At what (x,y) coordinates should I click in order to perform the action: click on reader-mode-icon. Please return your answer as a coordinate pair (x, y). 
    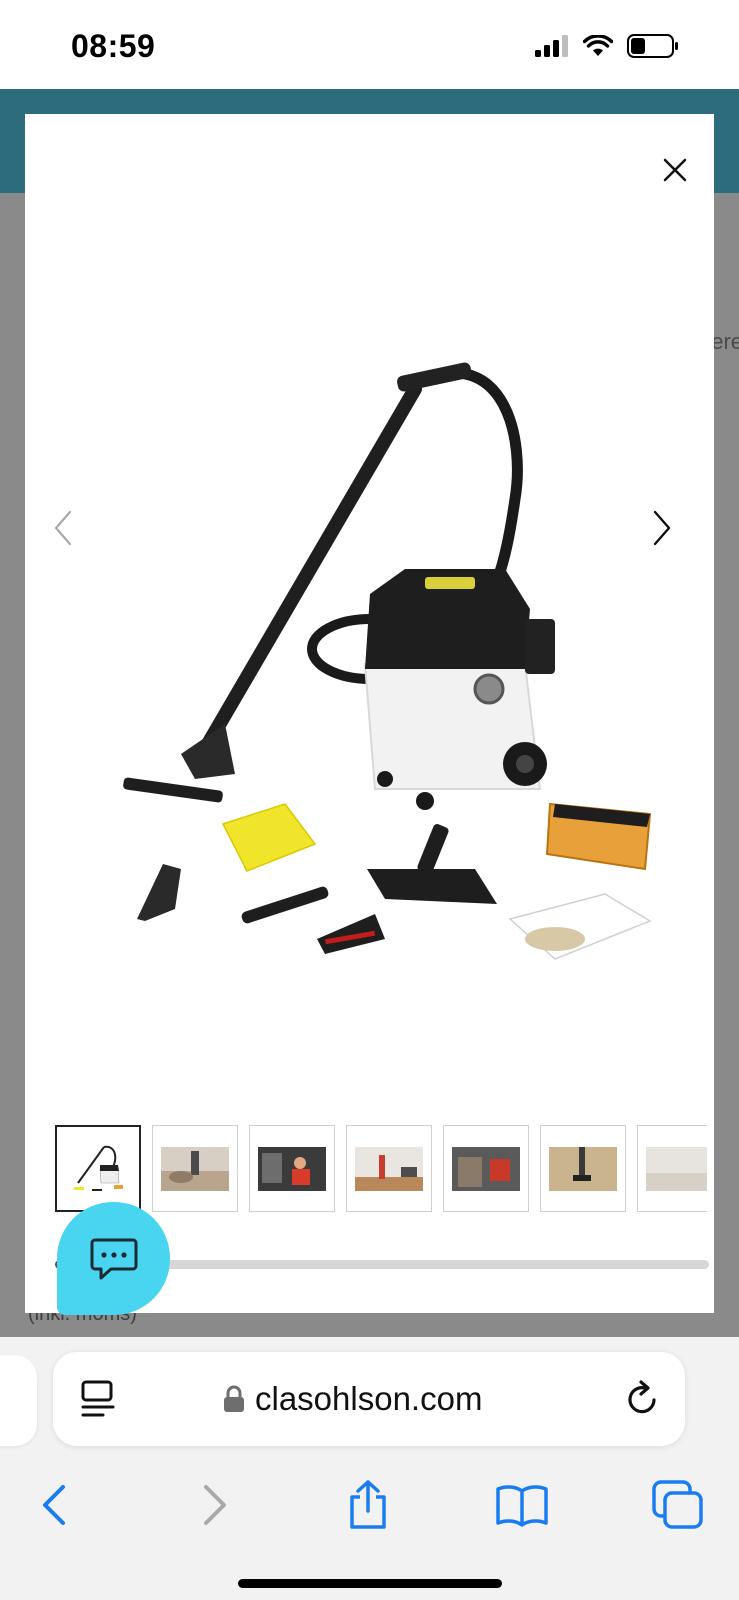
    Looking at the image, I should click on (98, 1398).